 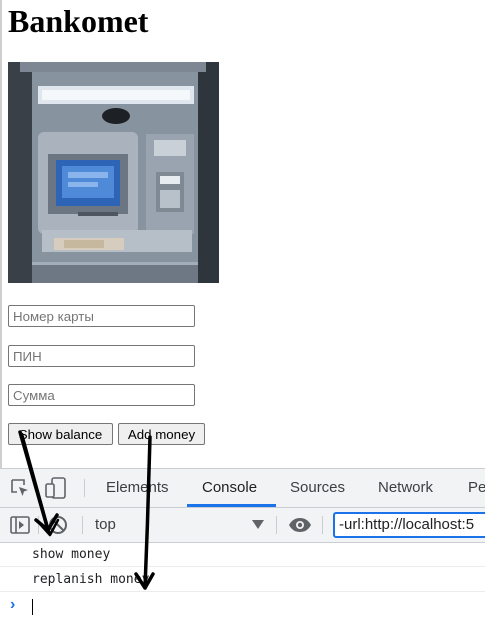 I want to click on tab-performance: Pe, so click(x=476, y=488).